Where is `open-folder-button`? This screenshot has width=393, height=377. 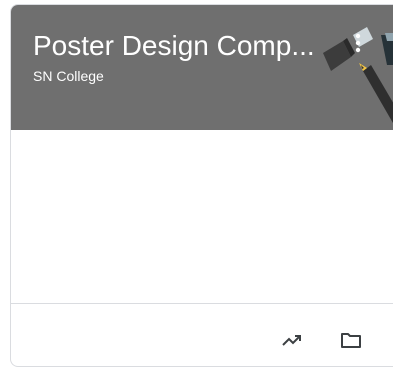 open-folder-button is located at coordinates (351, 340).